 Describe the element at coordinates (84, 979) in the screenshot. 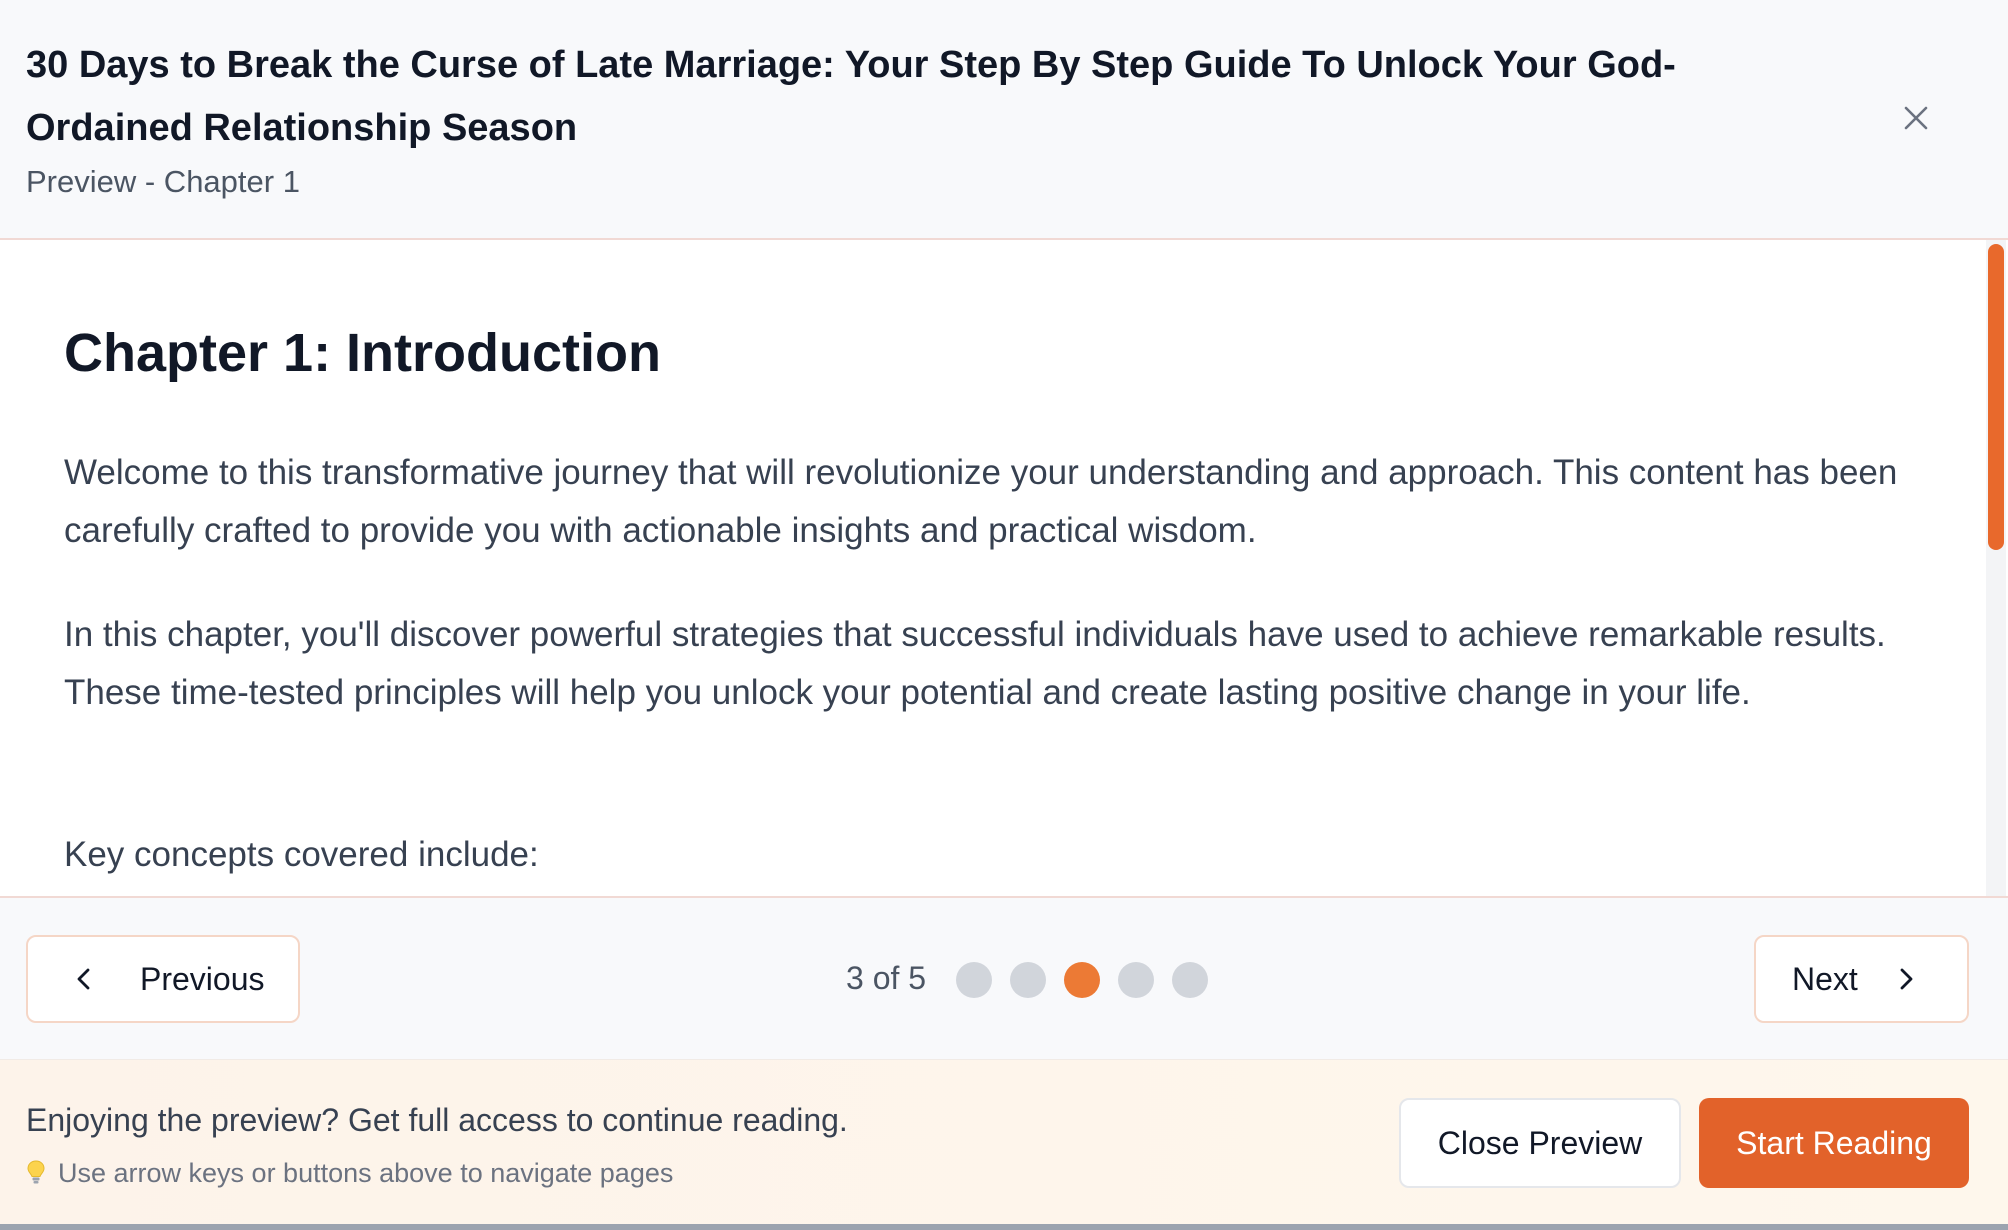

I see `chevron-left-icon` at that location.